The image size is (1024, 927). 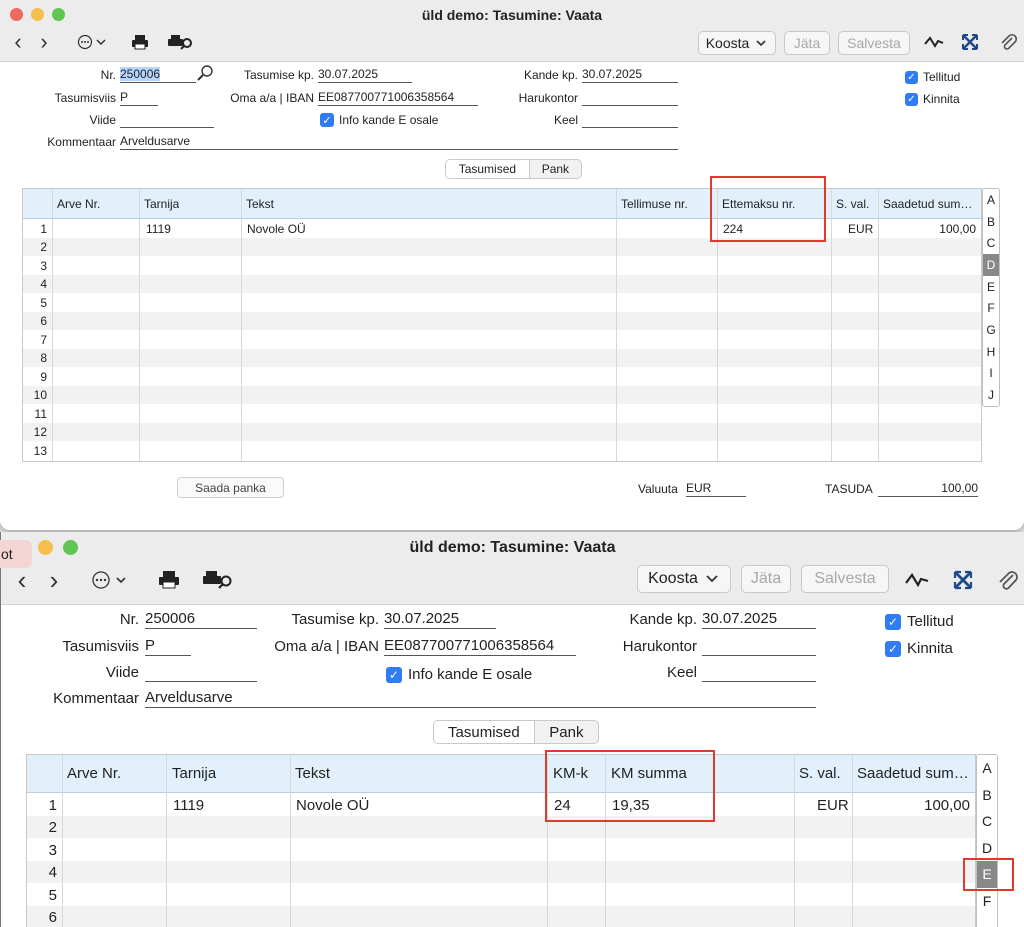 What do you see at coordinates (991, 395) in the screenshot?
I see `section-j-tab: J` at bounding box center [991, 395].